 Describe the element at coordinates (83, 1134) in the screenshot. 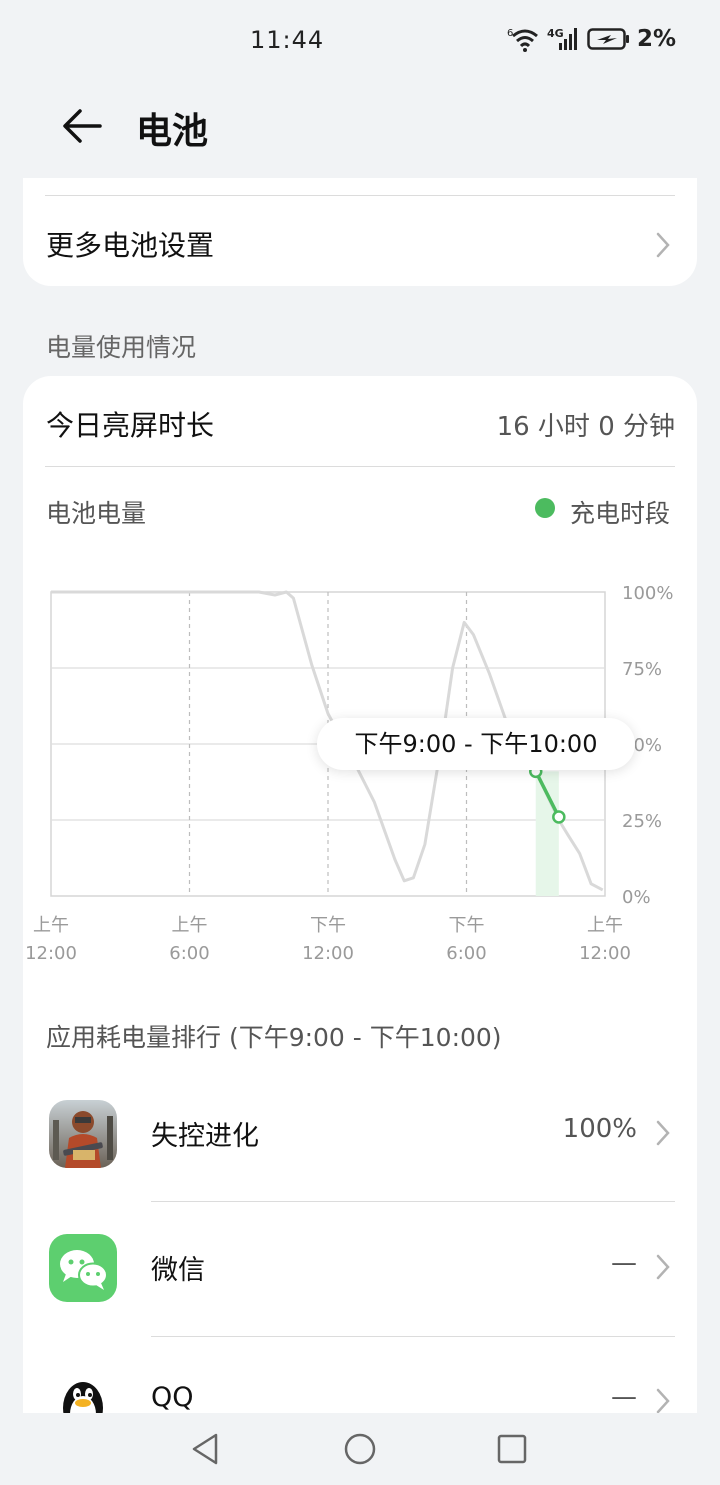

I see `game-icon` at that location.